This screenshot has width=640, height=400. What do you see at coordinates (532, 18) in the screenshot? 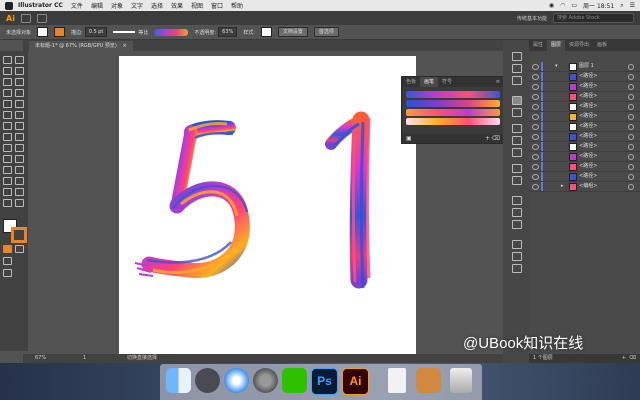
I see `workspace-switcher: 传统基本功能` at bounding box center [532, 18].